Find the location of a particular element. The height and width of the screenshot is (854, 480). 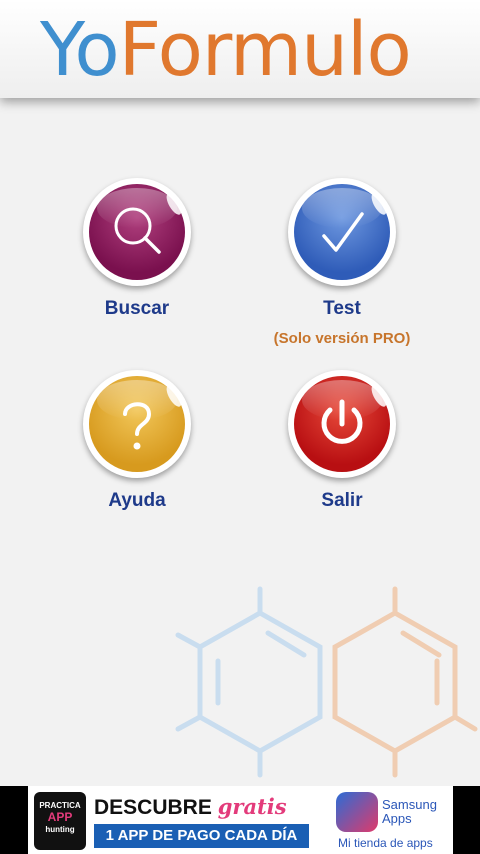

samsung-apps-icon is located at coordinates (357, 812).